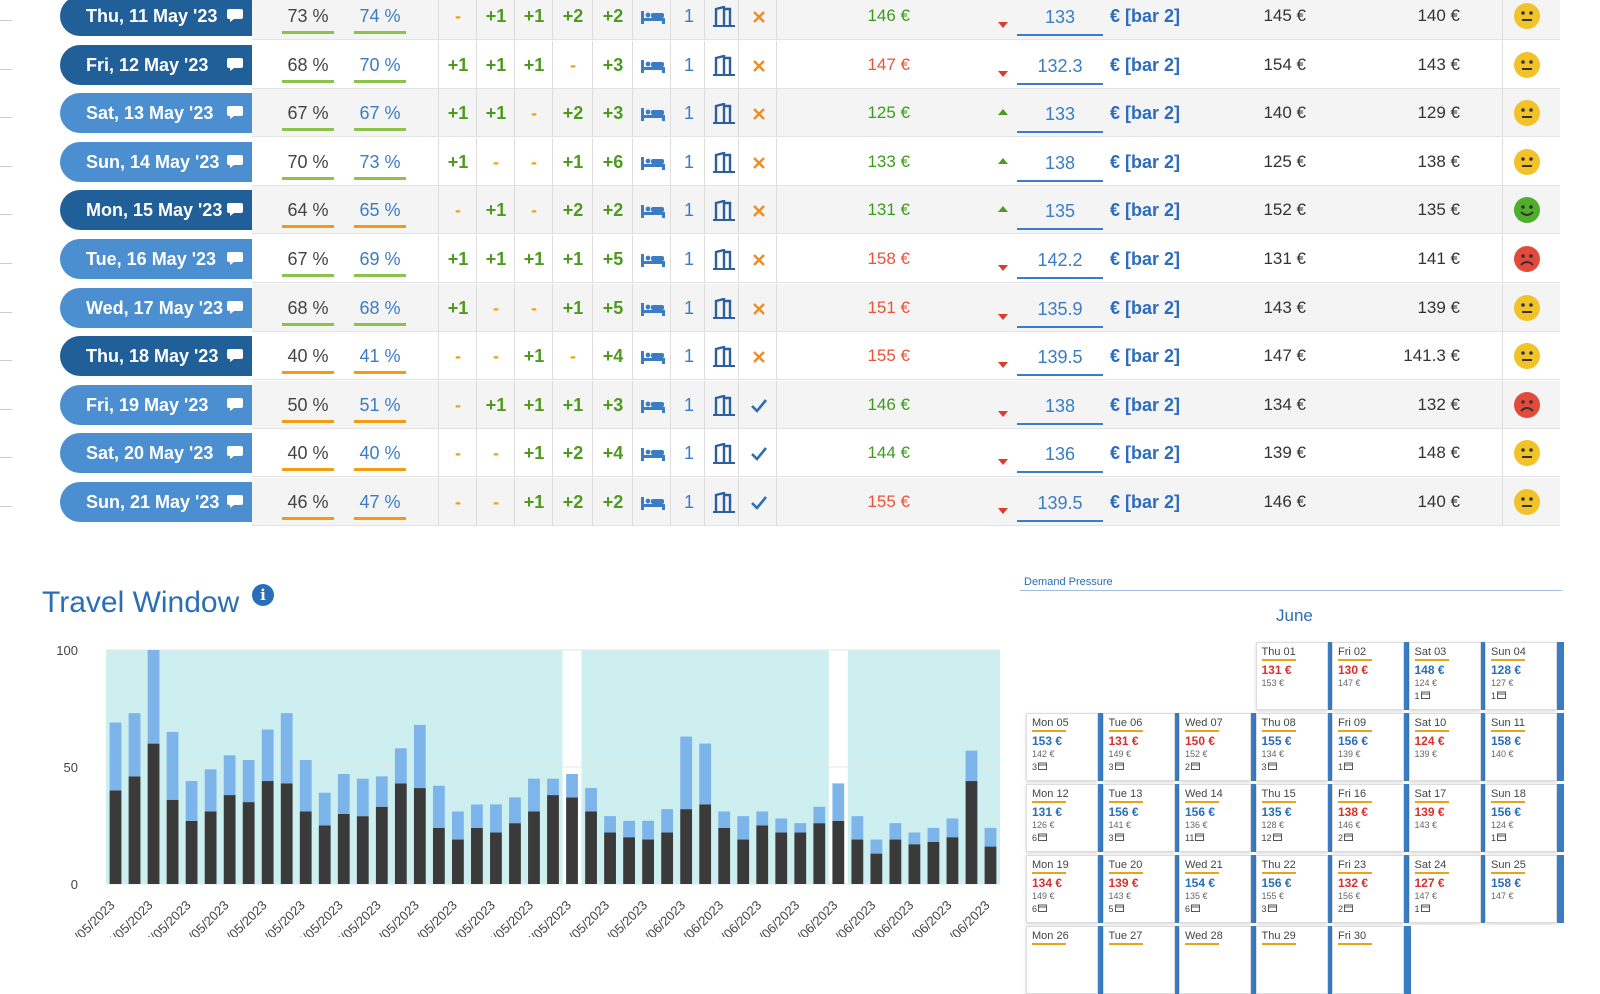 This screenshot has width=1600, height=994. Describe the element at coordinates (1218, 889) in the screenshot. I see `calendar-day: Wed 21 154 €135 € 6` at that location.